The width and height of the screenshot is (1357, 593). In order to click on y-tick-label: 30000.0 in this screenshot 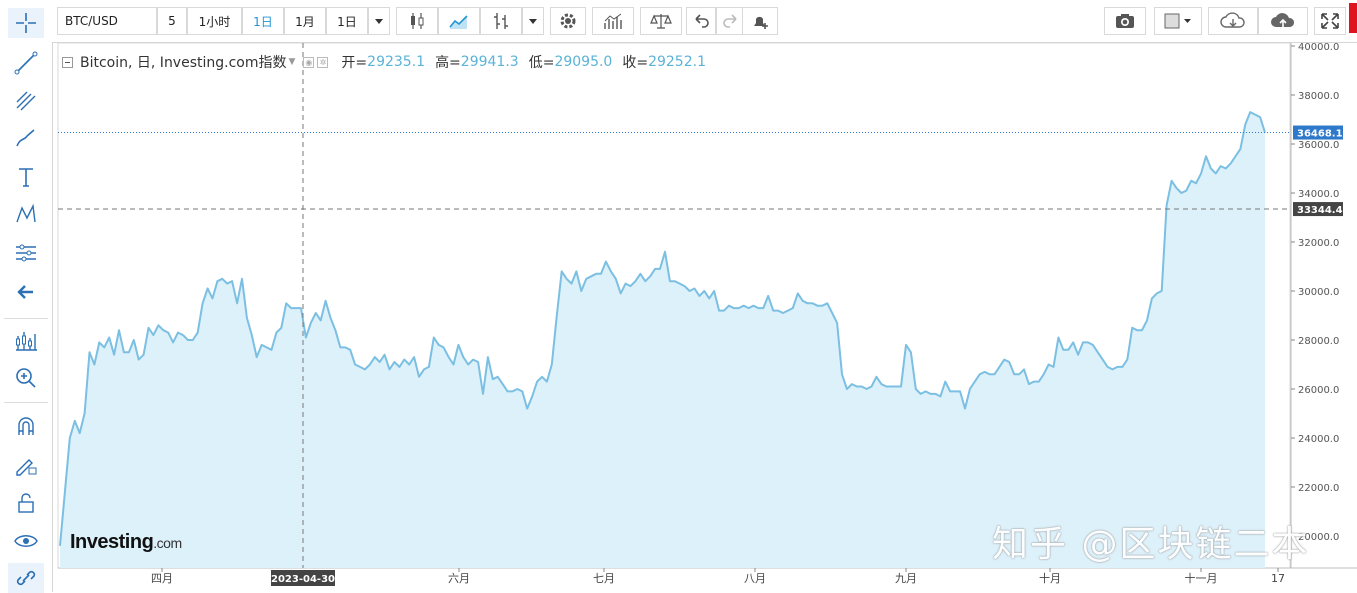, I will do `click(1318, 292)`.